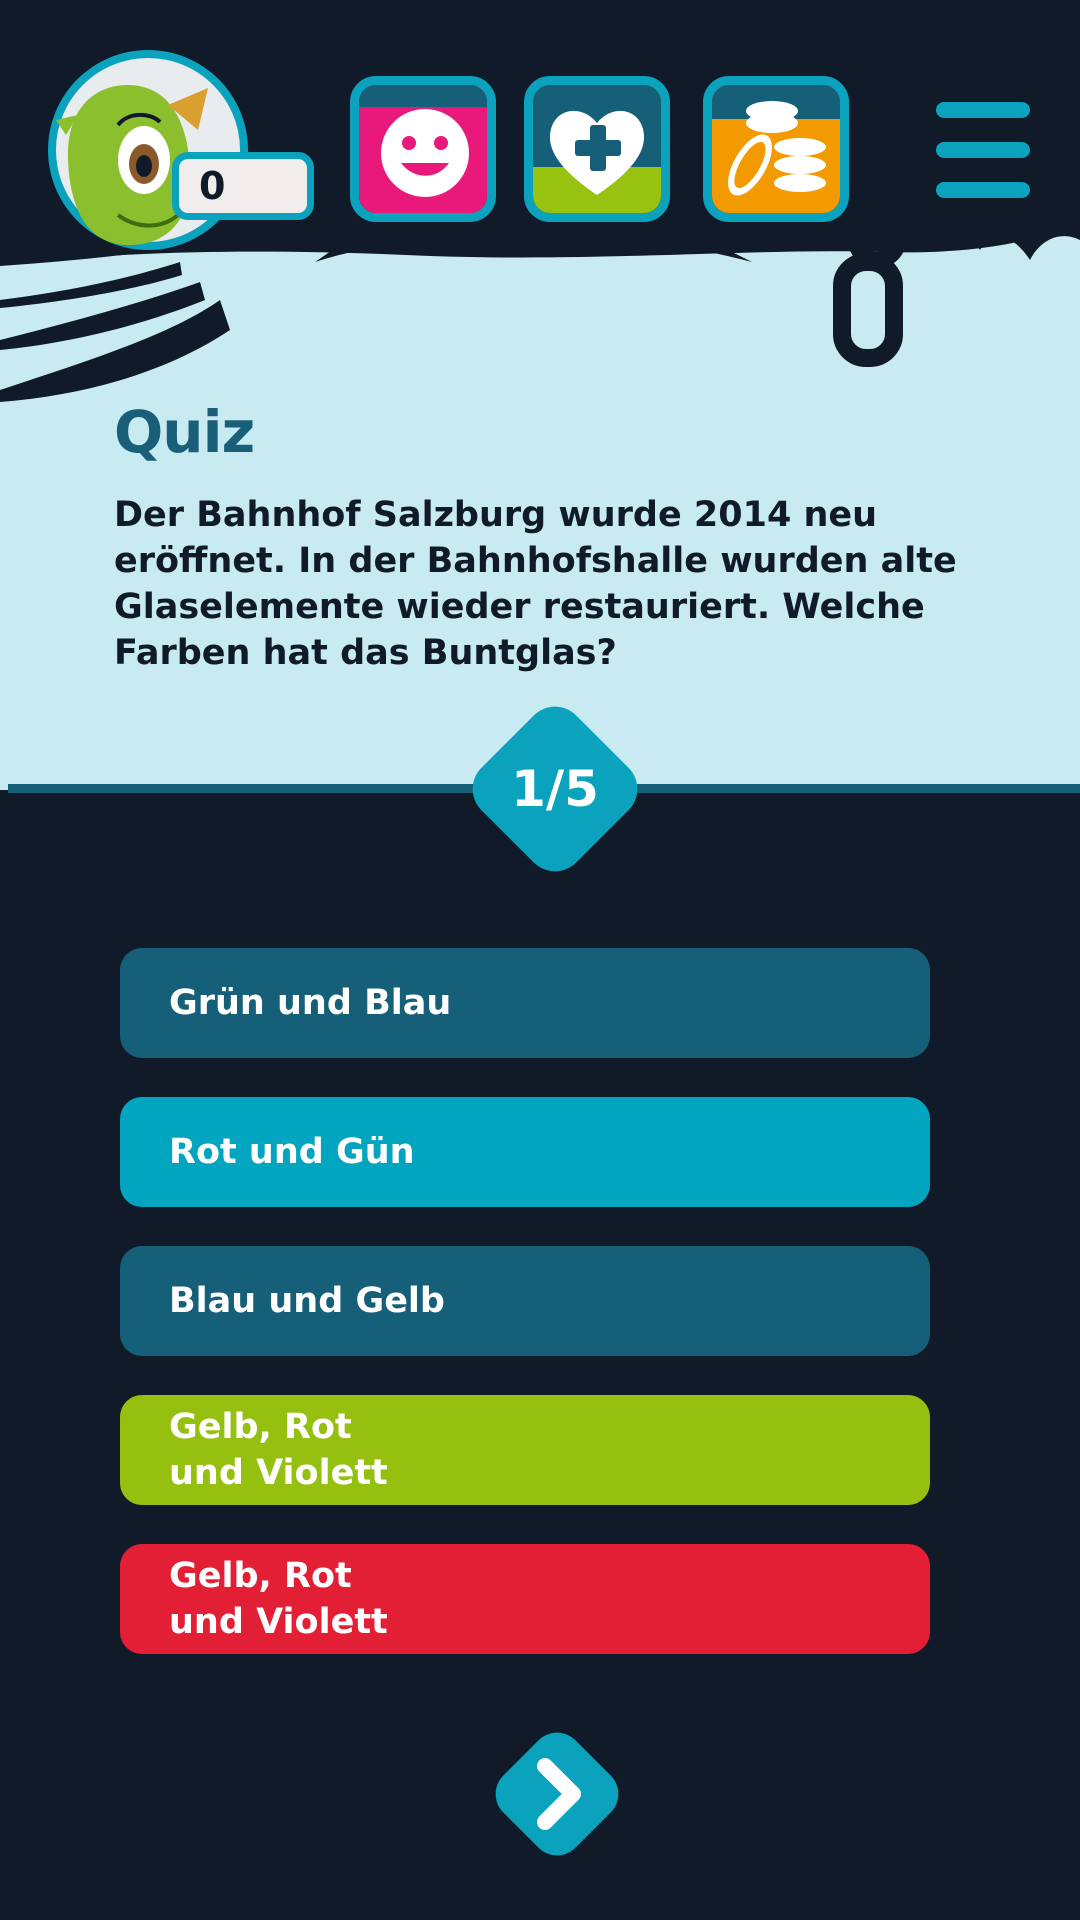 The height and width of the screenshot is (1920, 1080). I want to click on answer-option-2: Rot und Gün, so click(525, 1152).